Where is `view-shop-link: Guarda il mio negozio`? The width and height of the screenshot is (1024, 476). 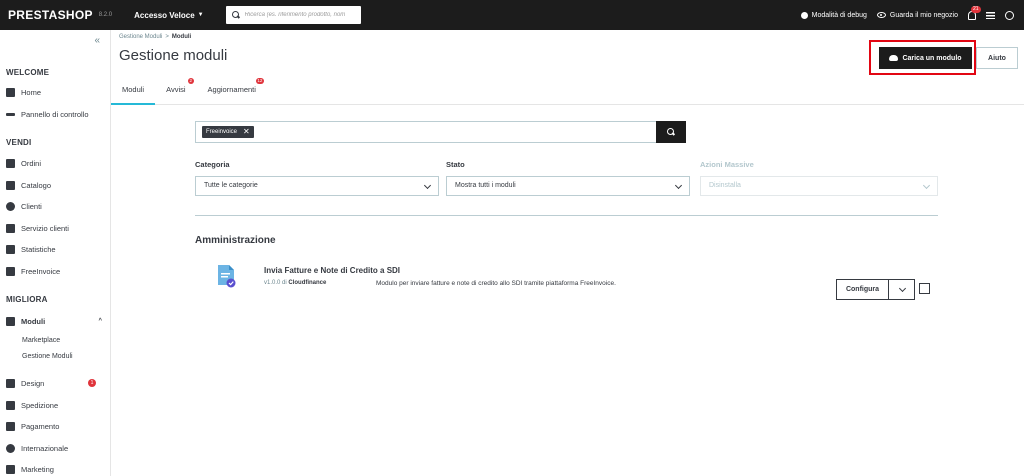
view-shop-link: Guarda il mio negozio is located at coordinates (917, 15).